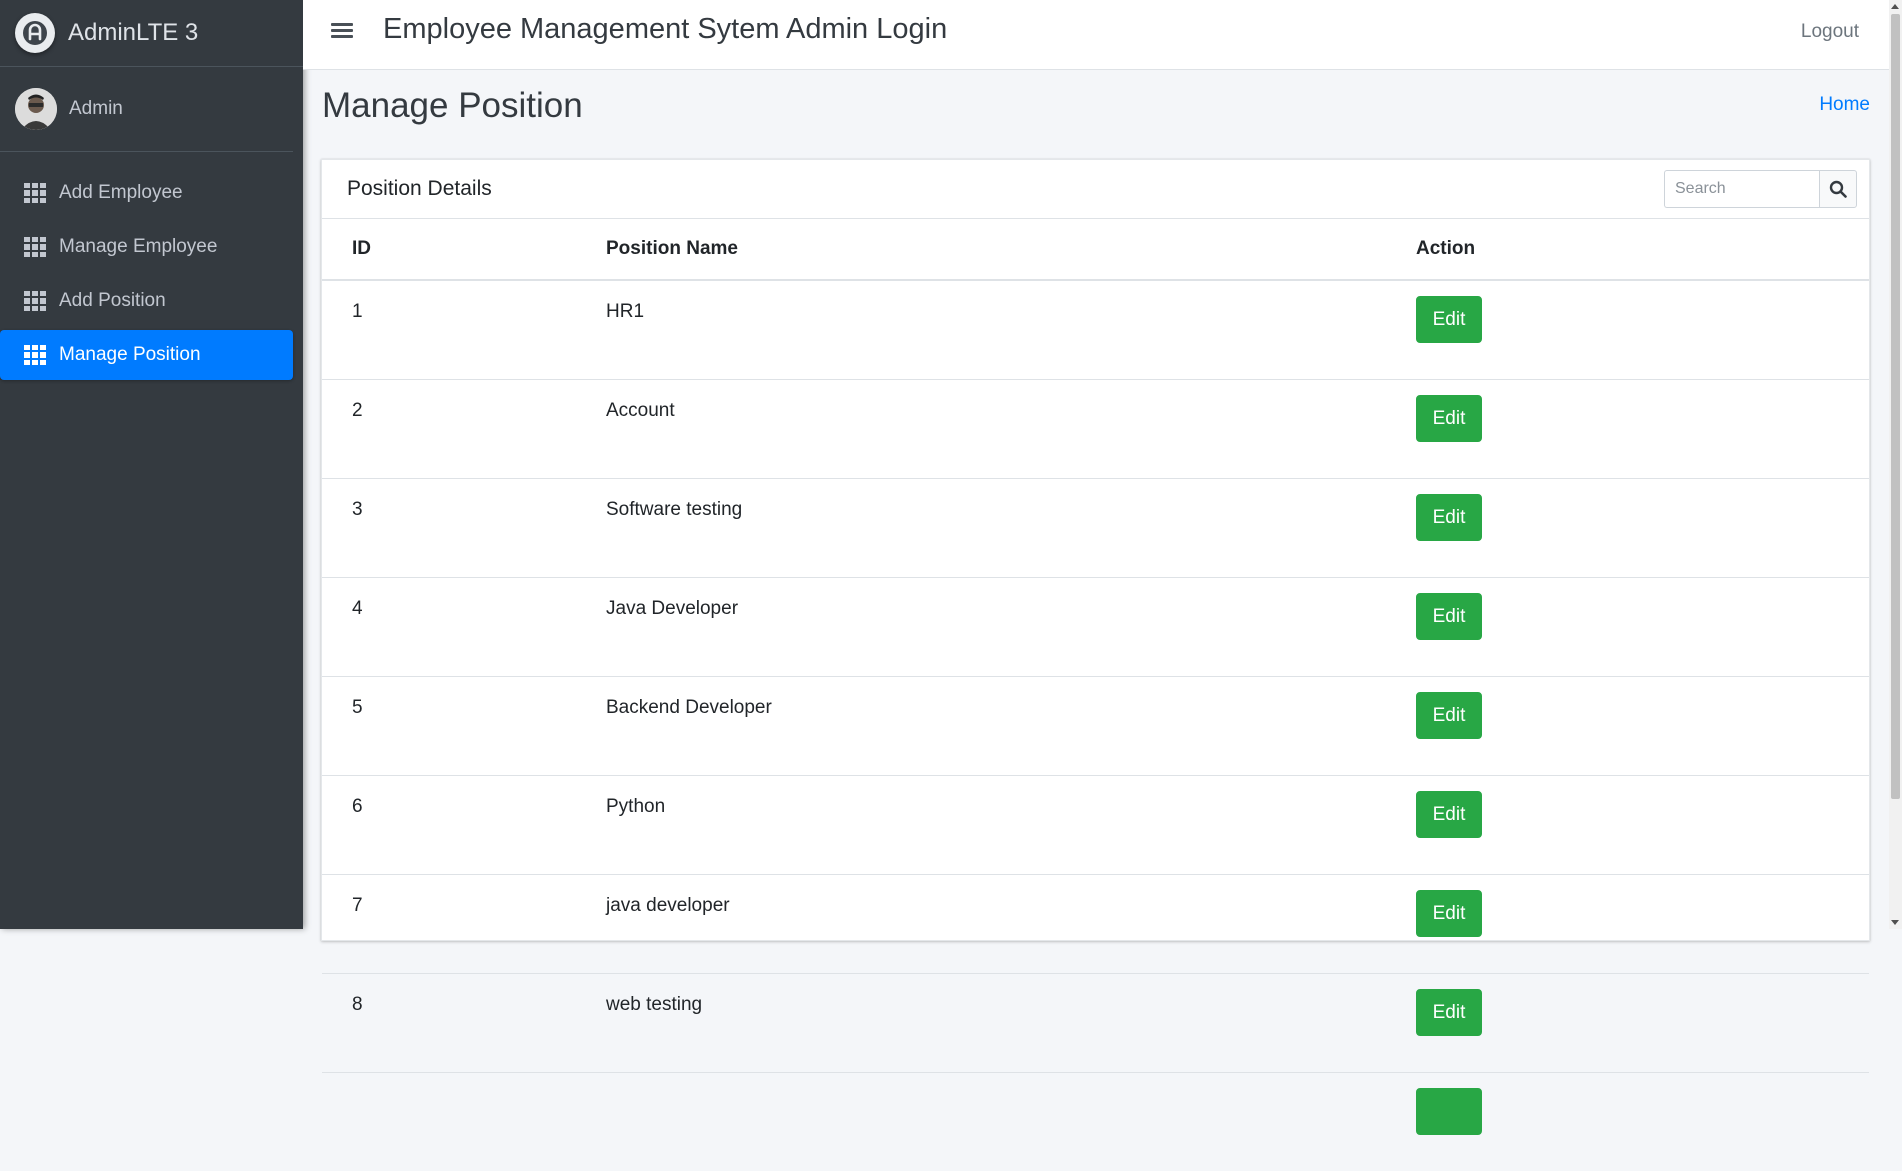 The width and height of the screenshot is (1902, 1171). Describe the element at coordinates (112, 301) in the screenshot. I see `sidebar-item-label: Add Position` at that location.